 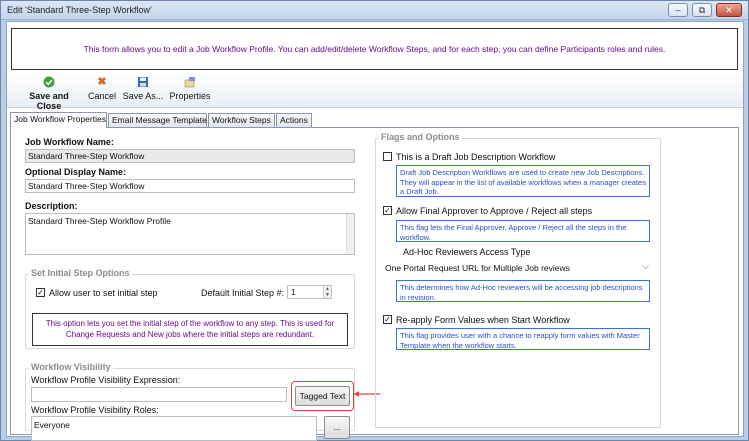 I want to click on allow-initial-step-label: Allow user to set initial step, so click(x=103, y=293).